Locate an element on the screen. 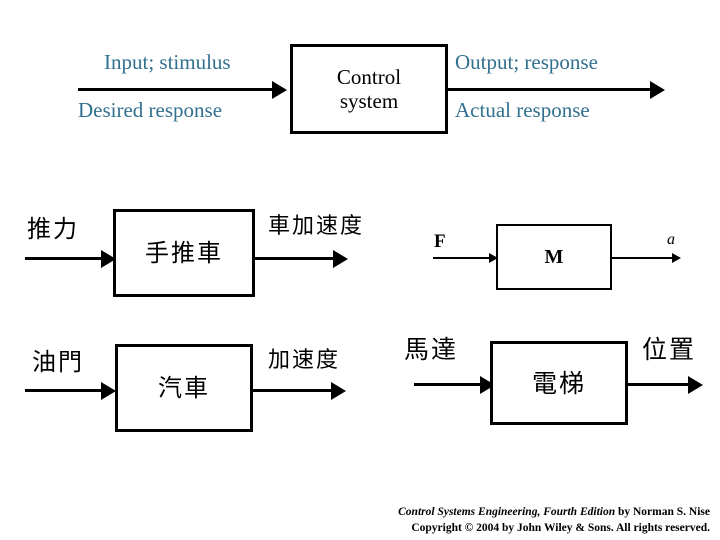 This screenshot has width=720, height=540. top-output-label-line1: Output; response is located at coordinates (526, 62).